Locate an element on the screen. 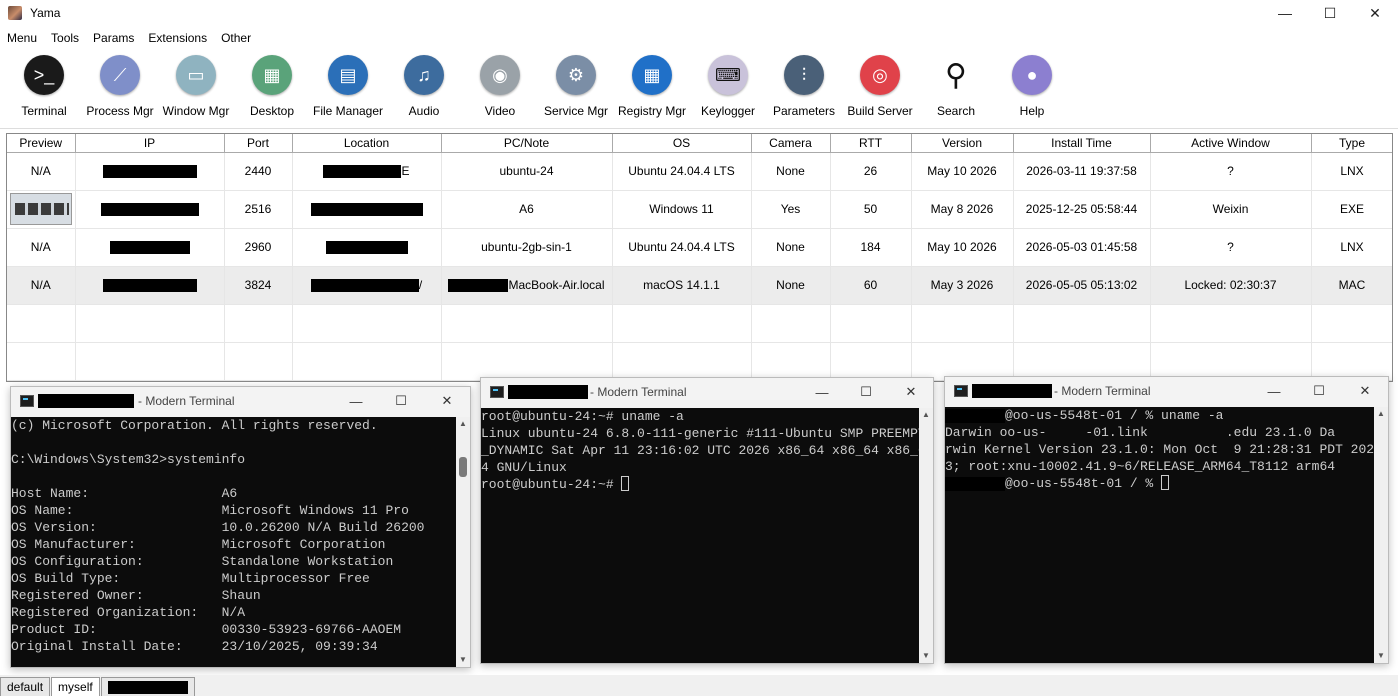 This screenshot has width=1398, height=696. toolbar-search-button: ⚲ Search is located at coordinates (956, 86).